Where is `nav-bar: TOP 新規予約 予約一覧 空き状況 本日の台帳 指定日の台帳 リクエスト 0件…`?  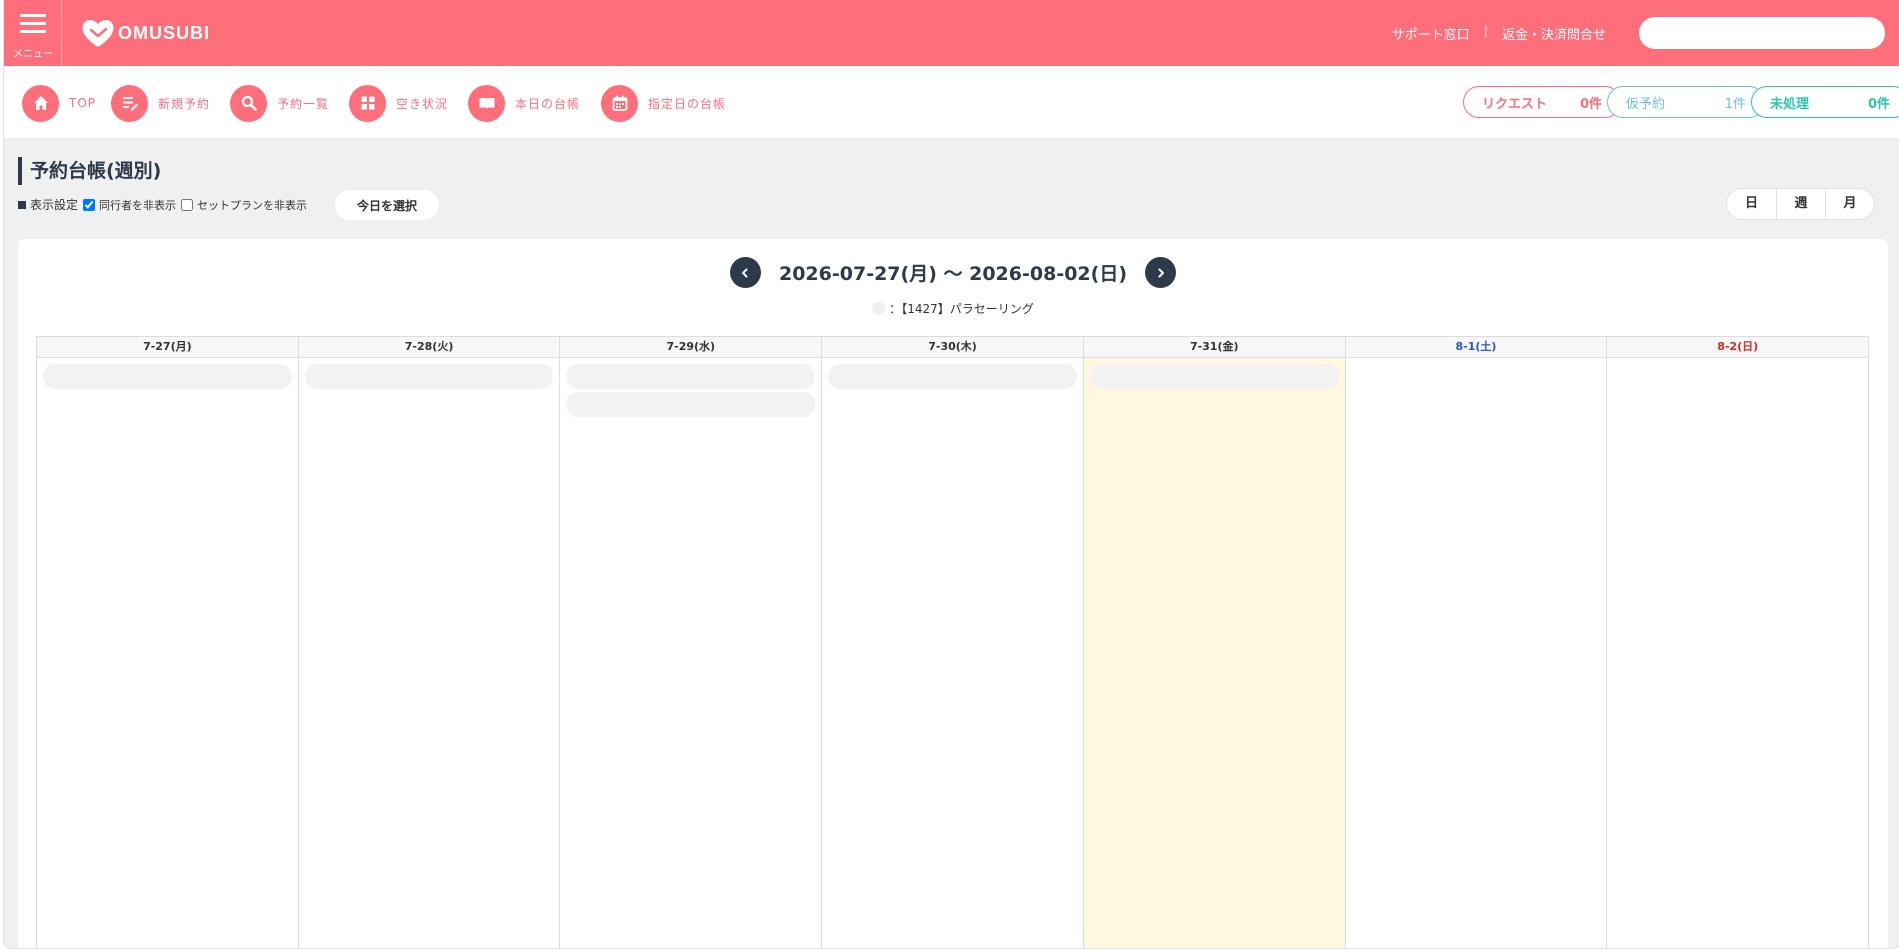
nav-bar: TOP 新規予約 予約一覧 空き状況 本日の台帳 指定日の台帳 リクエスト 0件… is located at coordinates (951, 102).